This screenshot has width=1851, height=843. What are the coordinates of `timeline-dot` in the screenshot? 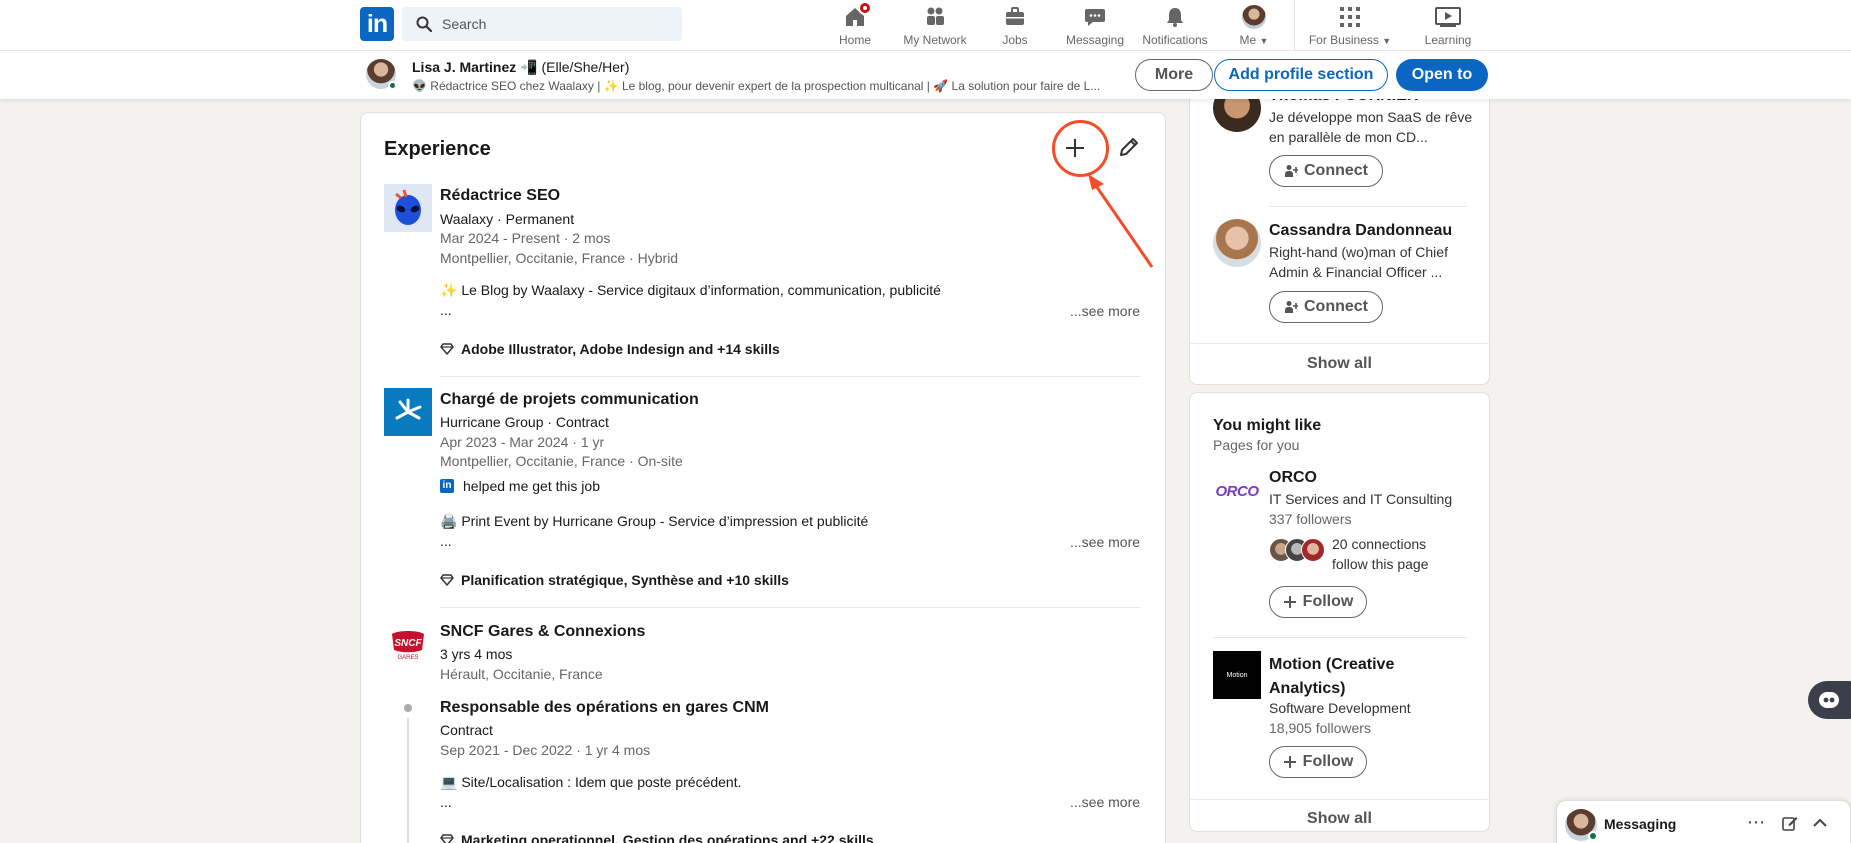 It's located at (408, 708).